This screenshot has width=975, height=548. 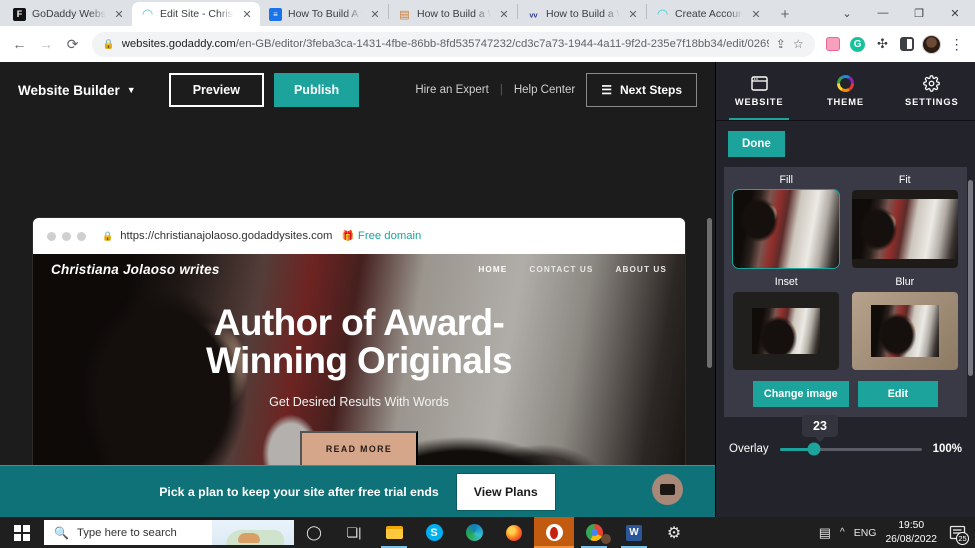 I want to click on opera-icon, so click(x=554, y=532).